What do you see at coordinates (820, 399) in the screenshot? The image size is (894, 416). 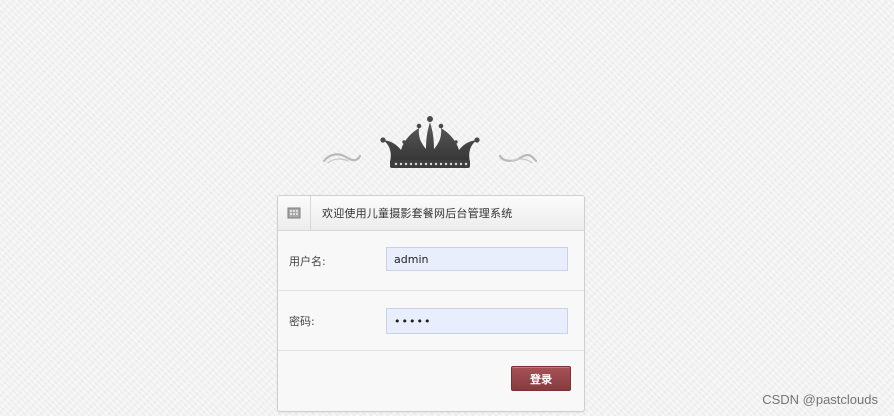 I see `csdn-watermark: CSDN @pastclouds` at bounding box center [820, 399].